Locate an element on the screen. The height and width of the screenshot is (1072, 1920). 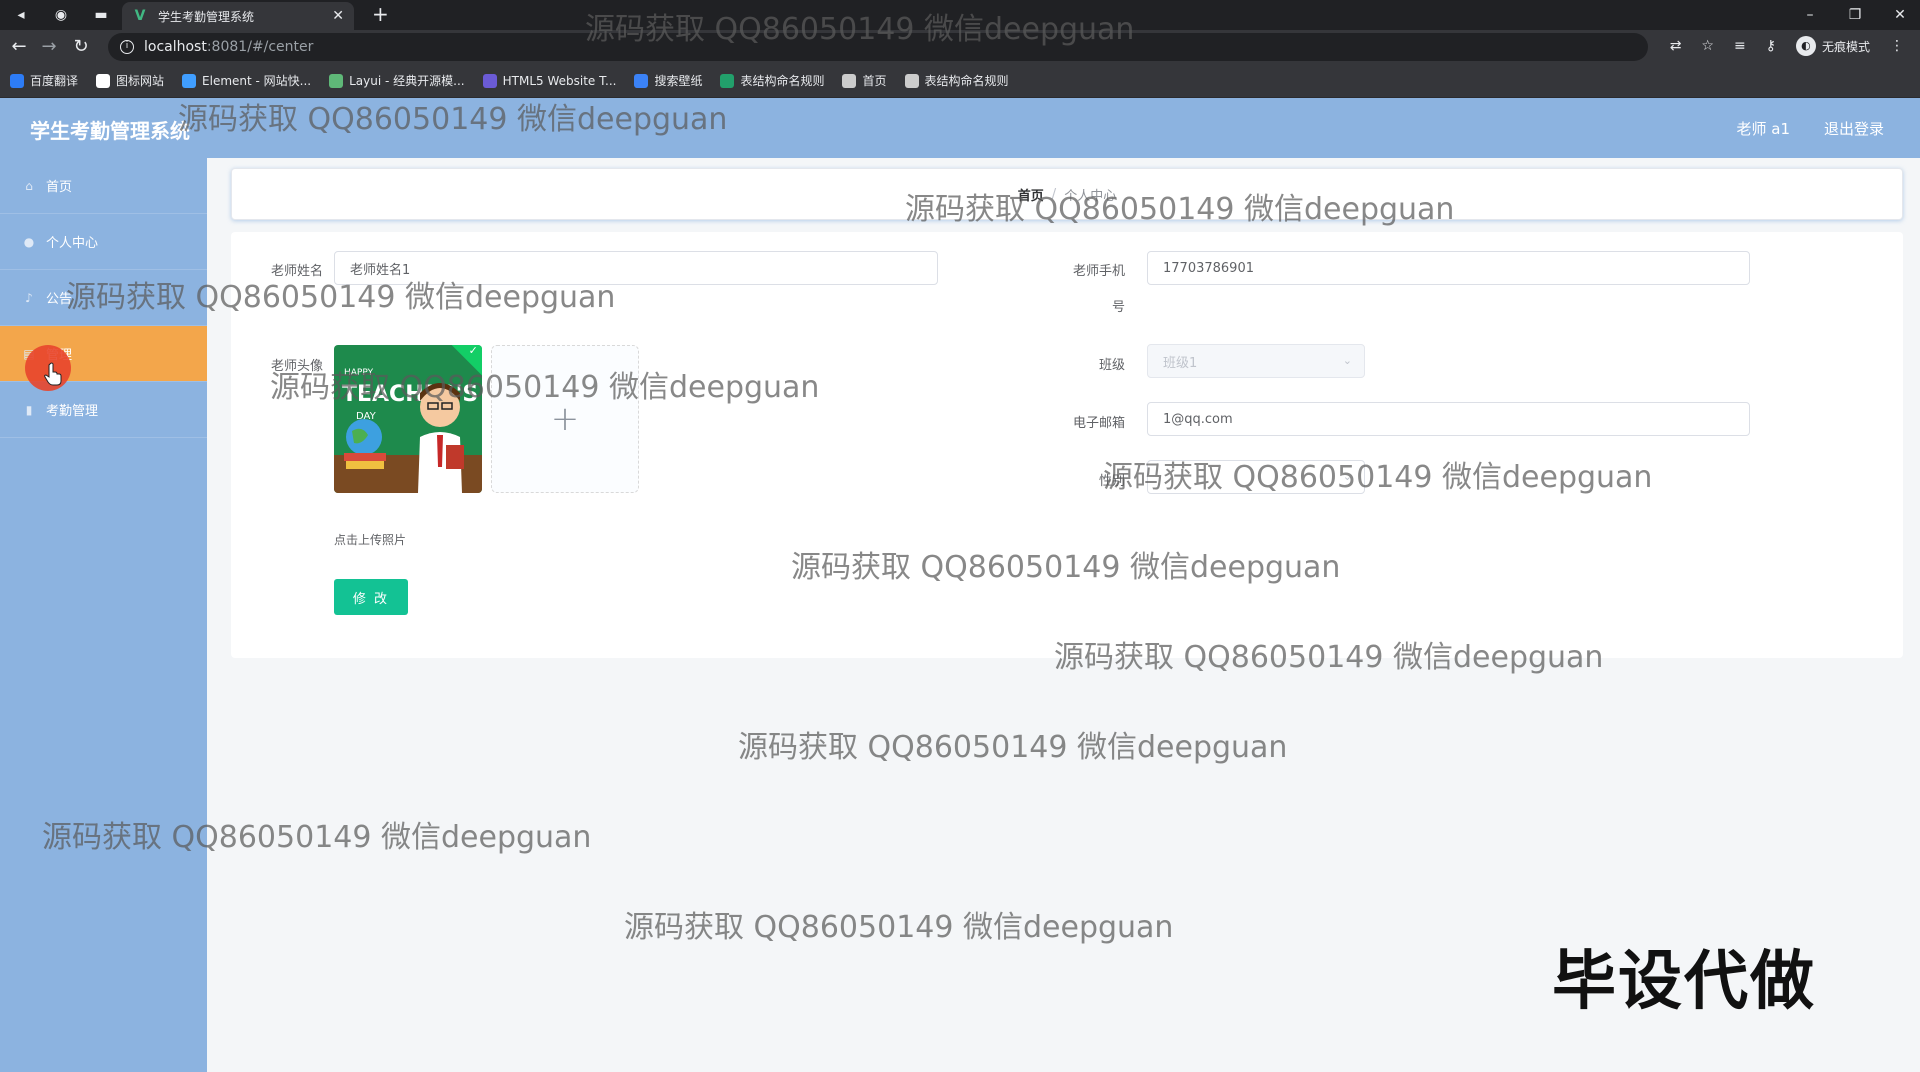
email-input: 1@qq.com is located at coordinates (1448, 419).